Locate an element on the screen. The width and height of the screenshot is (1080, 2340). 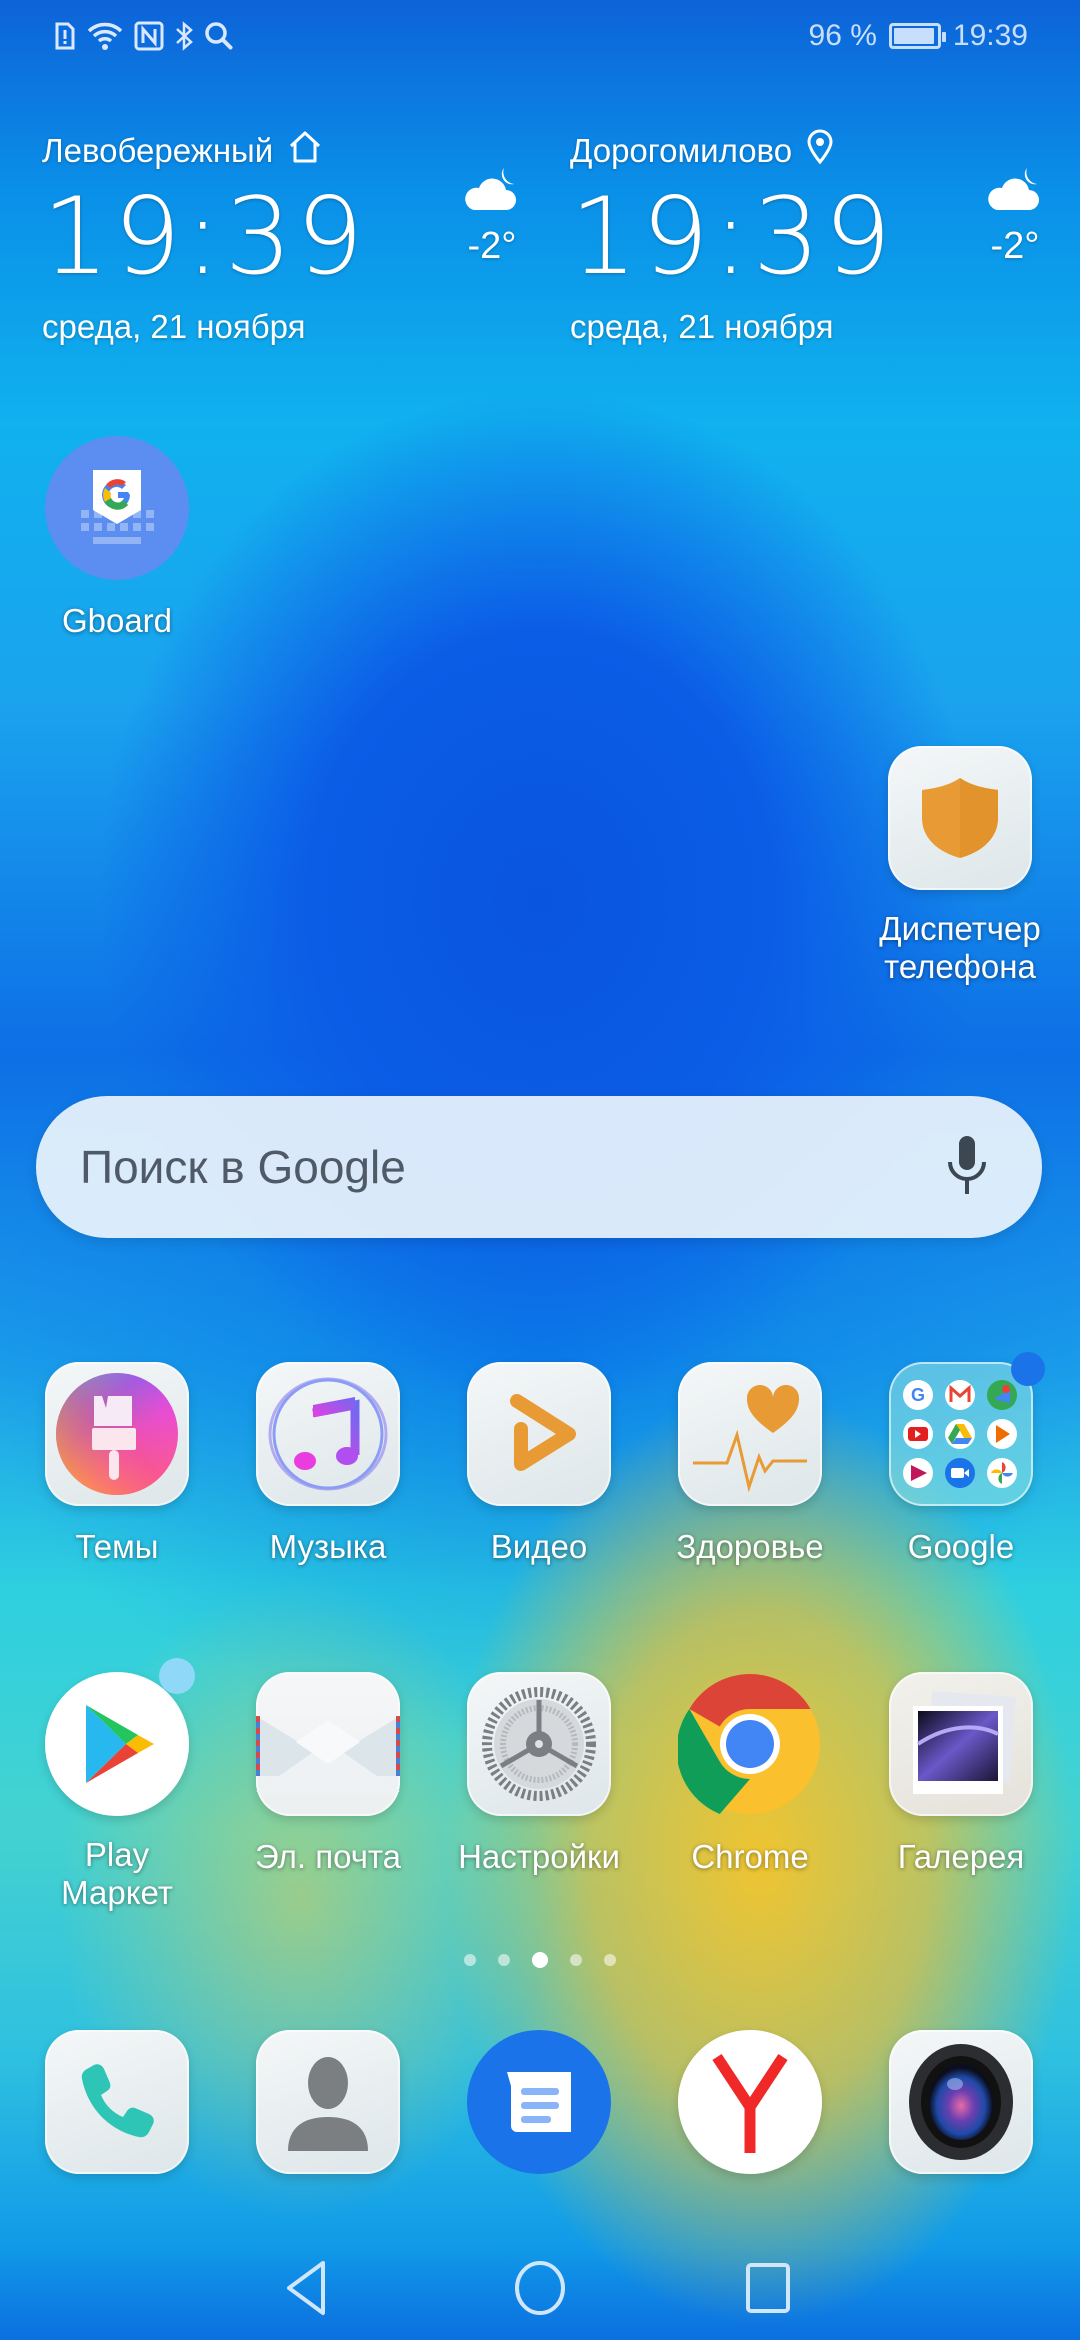
google-folder-icon: G is located at coordinates (961, 1434).